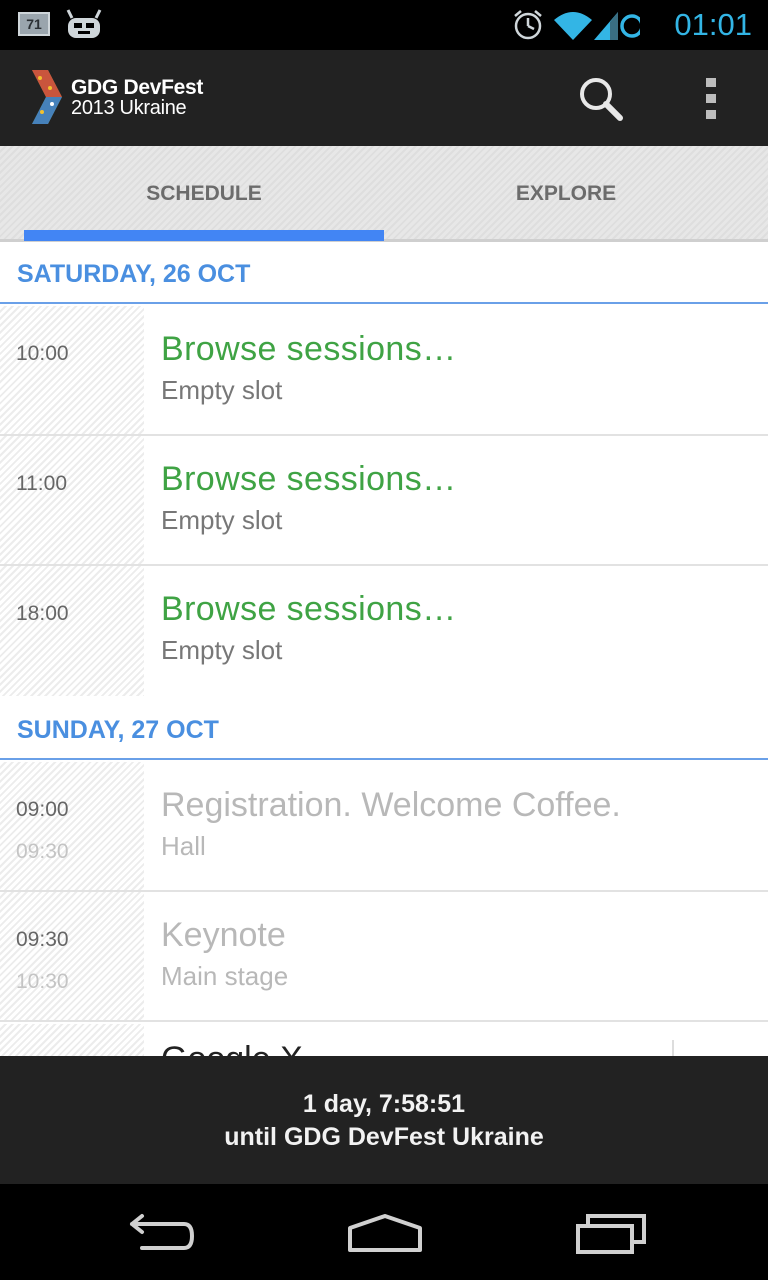  Describe the element at coordinates (183, 846) in the screenshot. I see `row-subtitle: Hall` at that location.